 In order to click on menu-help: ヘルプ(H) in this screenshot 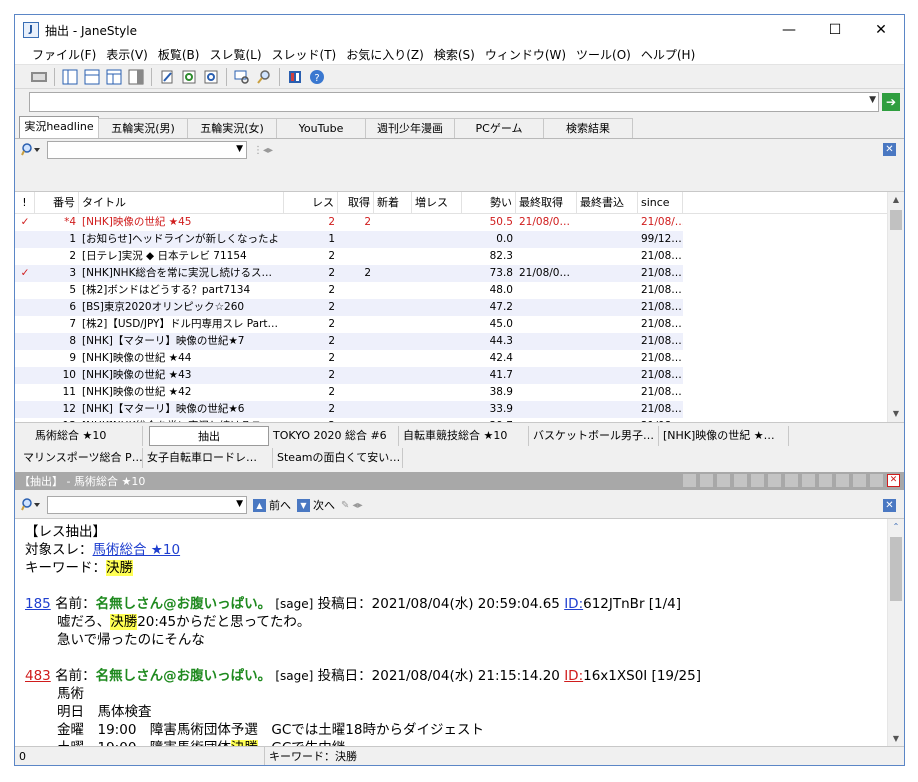, I will do `click(668, 55)`.